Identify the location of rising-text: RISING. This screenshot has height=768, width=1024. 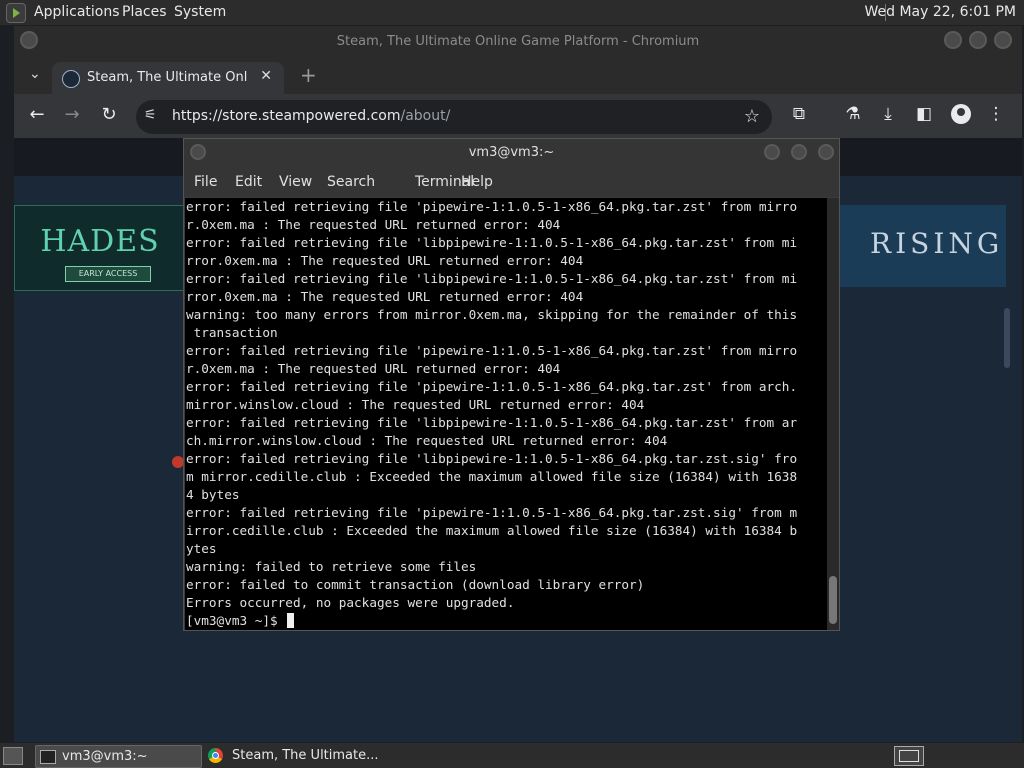
(937, 243).